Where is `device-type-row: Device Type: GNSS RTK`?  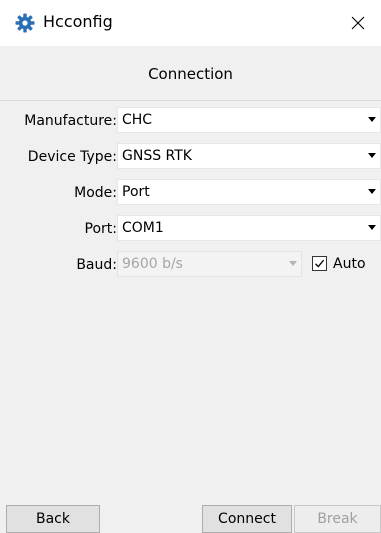
device-type-row: Device Type: GNSS RTK is located at coordinates (190, 157).